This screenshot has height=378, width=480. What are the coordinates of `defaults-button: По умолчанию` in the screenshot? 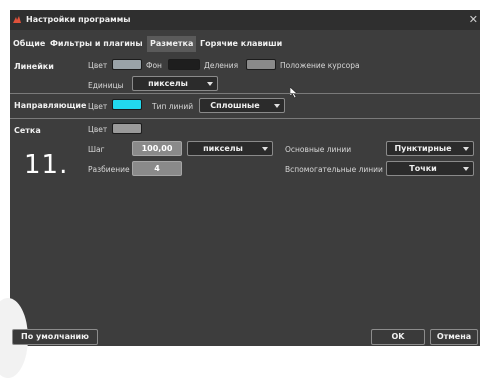 It's located at (55, 337).